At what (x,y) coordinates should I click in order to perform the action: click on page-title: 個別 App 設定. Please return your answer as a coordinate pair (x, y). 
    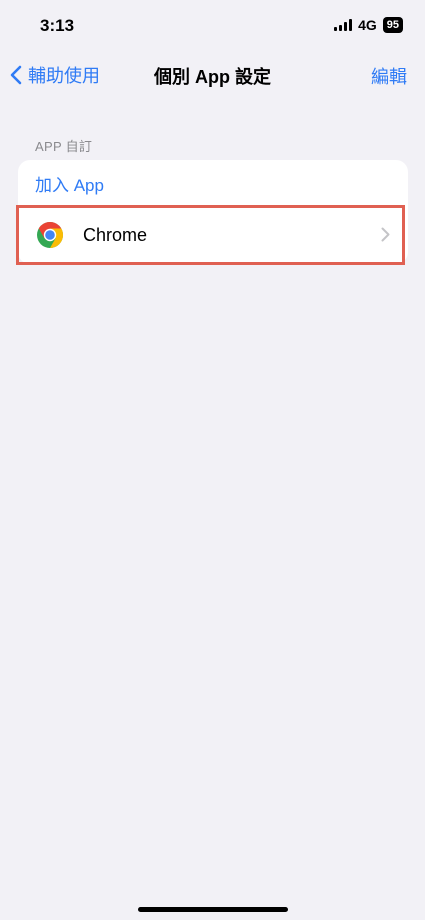
    Looking at the image, I should click on (212, 77).